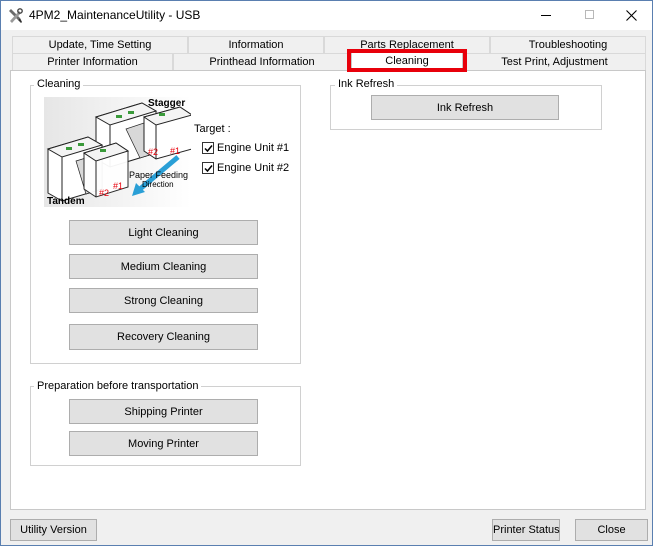  What do you see at coordinates (554, 61) in the screenshot?
I see `tab-test-print-adjustment: Test Print, Adjustment` at bounding box center [554, 61].